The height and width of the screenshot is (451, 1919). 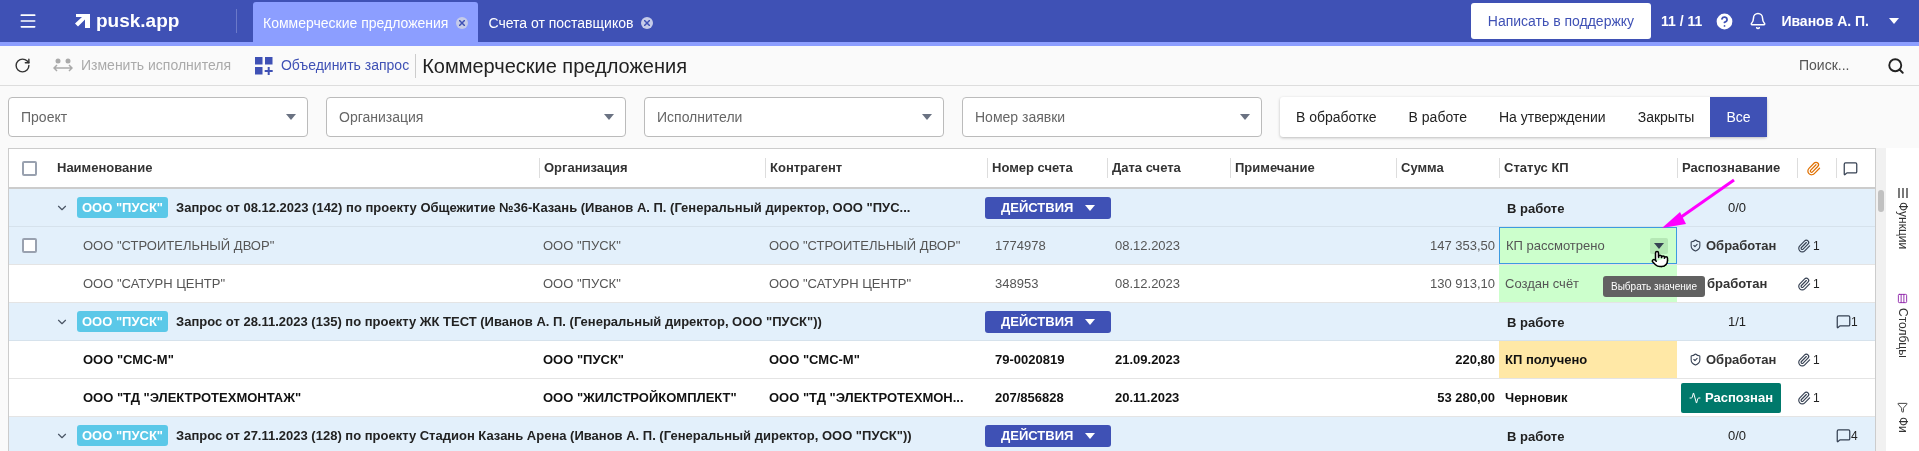 What do you see at coordinates (1561, 21) in the screenshot?
I see `support-button: Написать в поддержку` at bounding box center [1561, 21].